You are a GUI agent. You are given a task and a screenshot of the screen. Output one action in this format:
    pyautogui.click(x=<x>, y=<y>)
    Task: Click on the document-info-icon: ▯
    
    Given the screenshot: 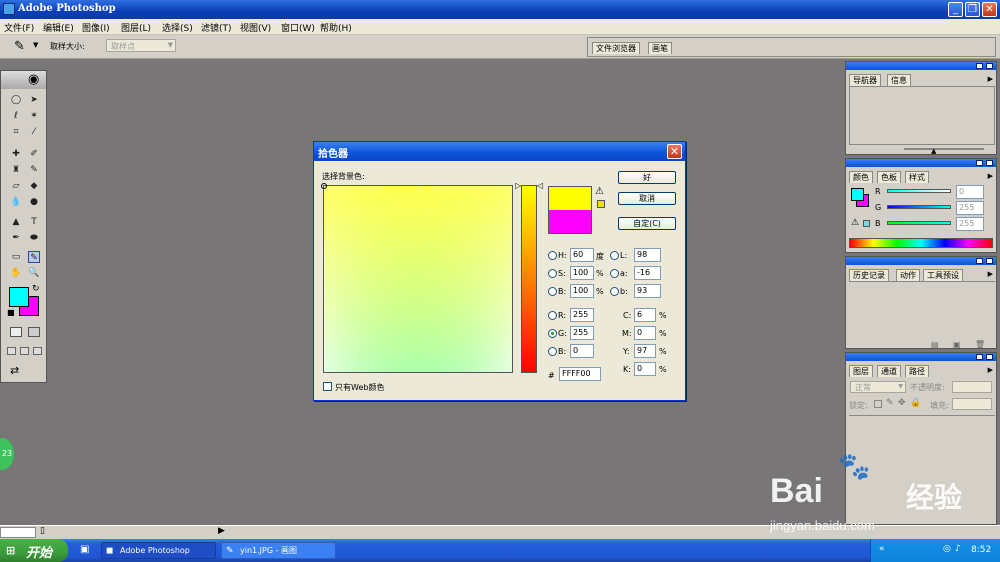 What is the action you would take?
    pyautogui.click(x=42, y=531)
    